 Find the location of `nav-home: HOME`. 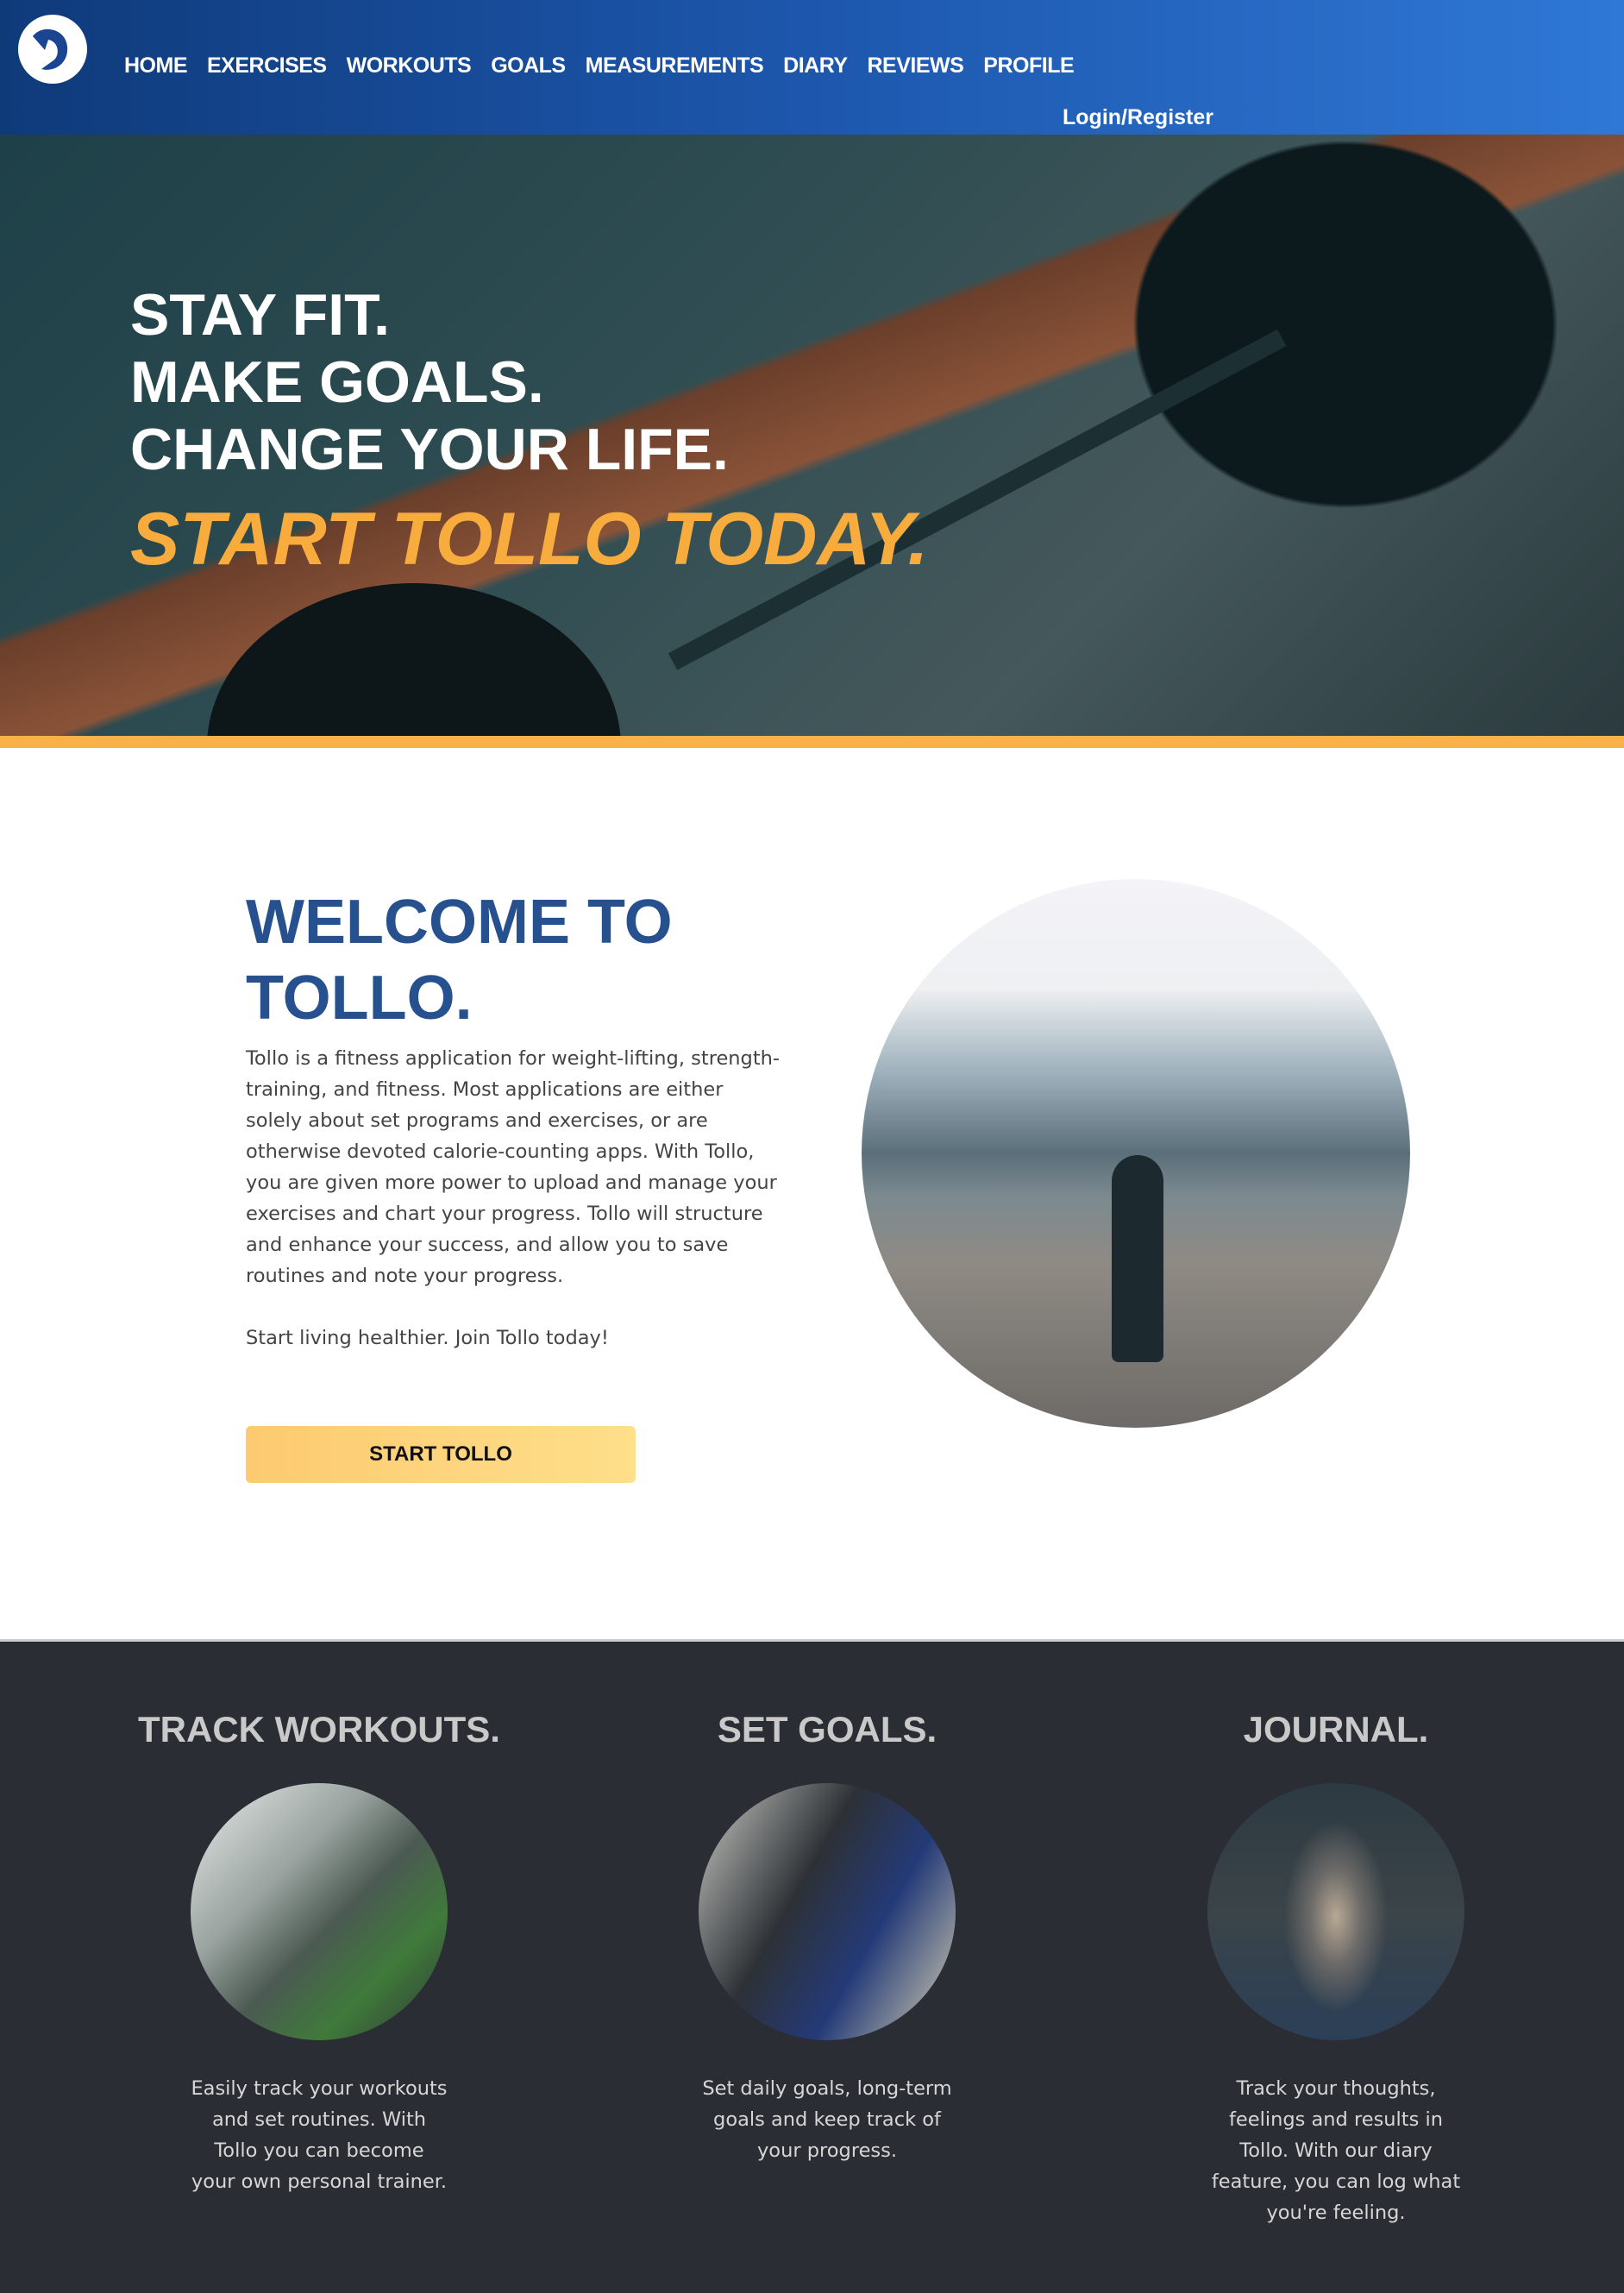

nav-home: HOME is located at coordinates (156, 66).